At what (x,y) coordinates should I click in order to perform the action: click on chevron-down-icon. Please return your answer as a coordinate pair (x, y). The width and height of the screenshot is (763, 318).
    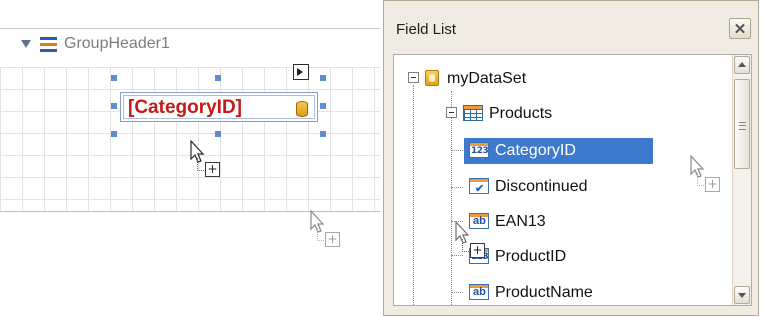
    Looking at the image, I should click on (742, 295).